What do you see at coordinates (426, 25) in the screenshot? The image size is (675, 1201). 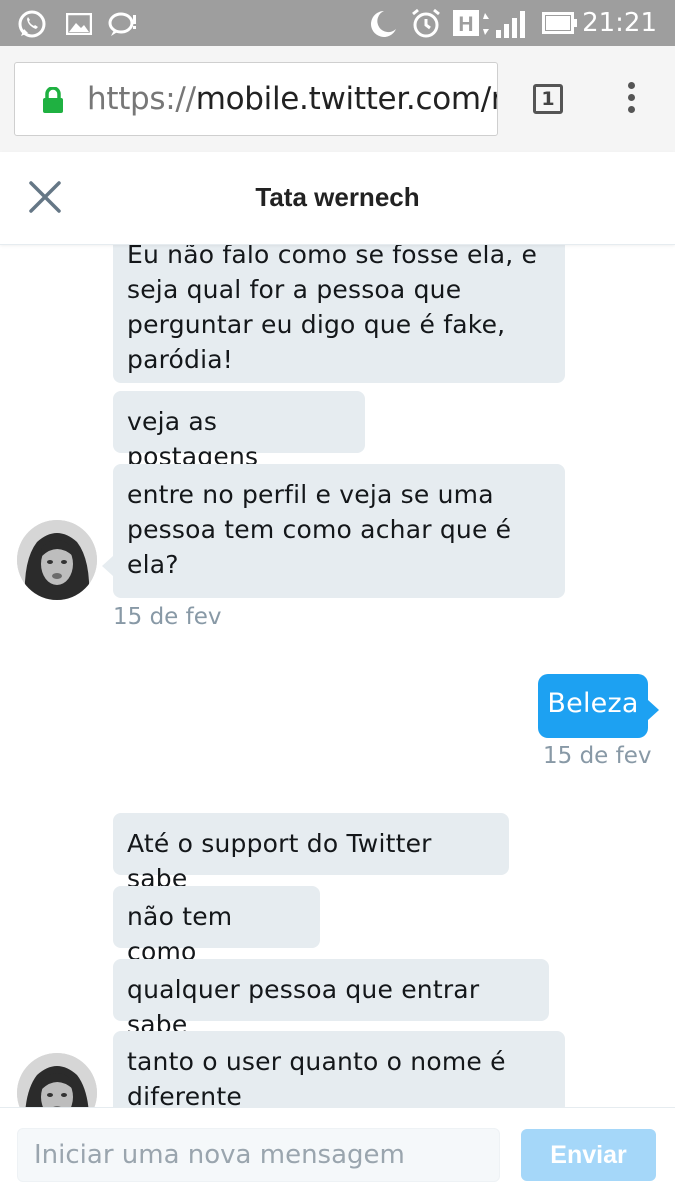 I see `alarm-icon` at bounding box center [426, 25].